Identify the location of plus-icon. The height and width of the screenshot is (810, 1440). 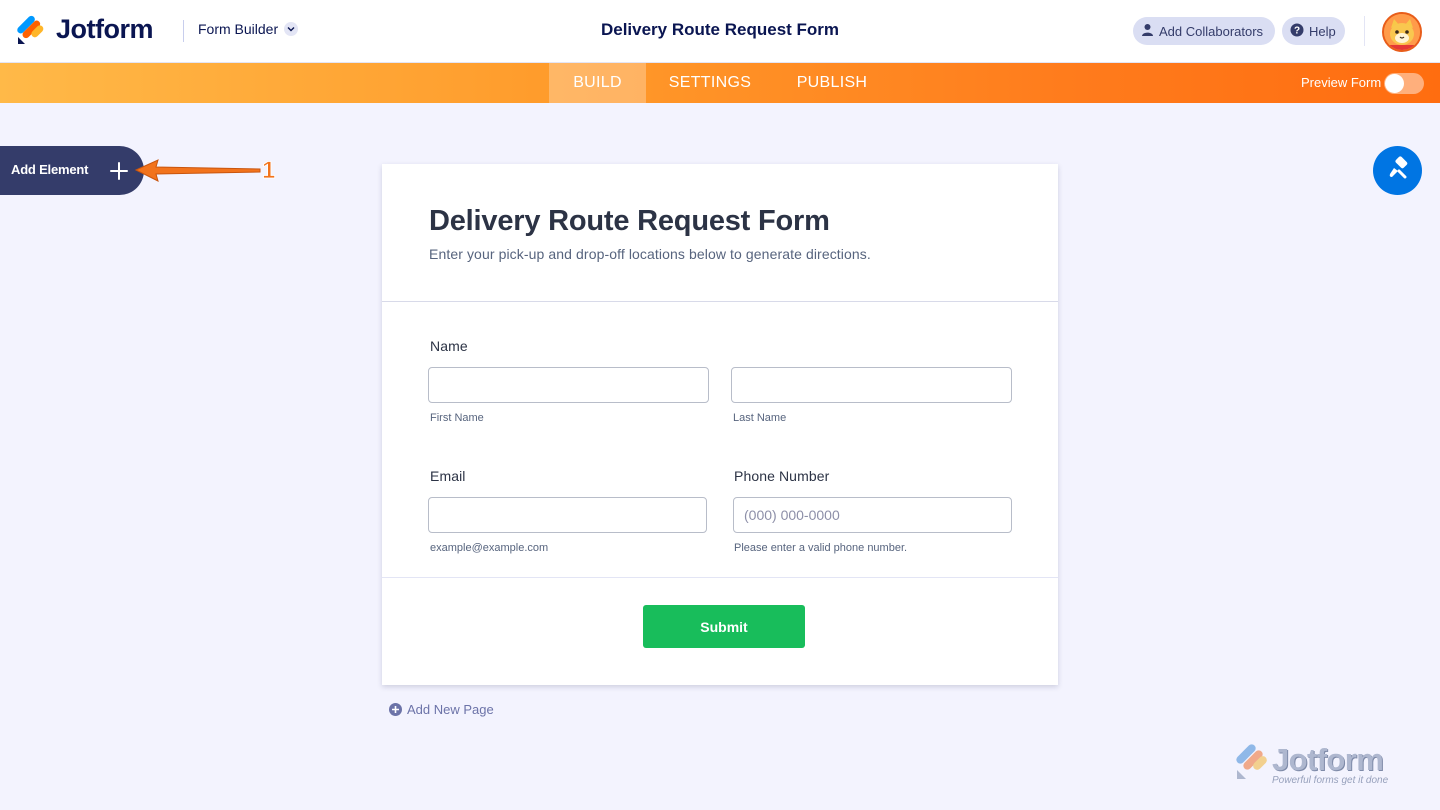
(119, 171).